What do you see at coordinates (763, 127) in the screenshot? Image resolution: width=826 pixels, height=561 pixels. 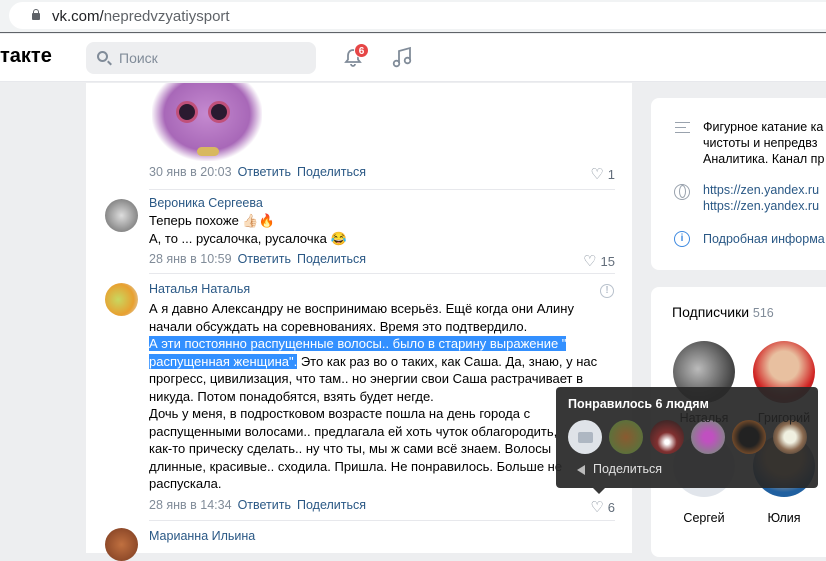 I see `description-line: Фигурное катание ка` at bounding box center [763, 127].